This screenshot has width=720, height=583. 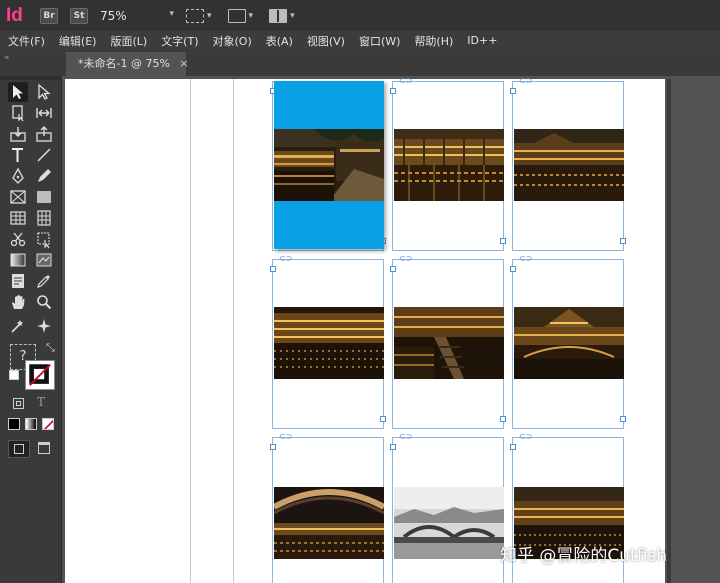 I want to click on formatting-text-icon: T, so click(x=41, y=402).